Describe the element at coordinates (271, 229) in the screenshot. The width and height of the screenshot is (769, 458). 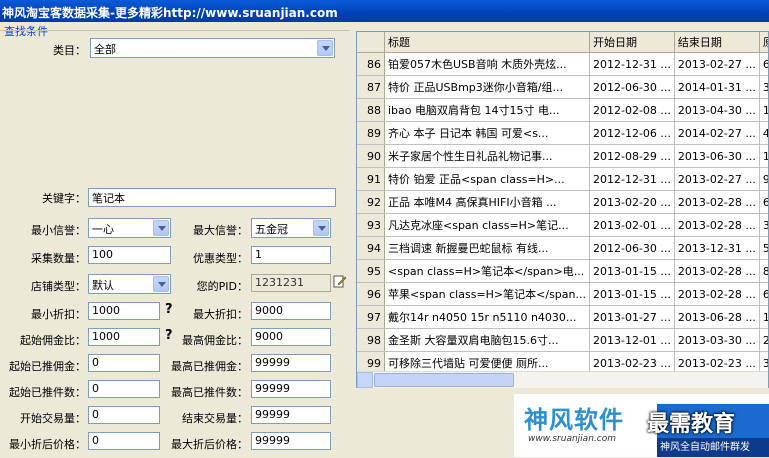
I see `max-credit-value: 五金冠` at that location.